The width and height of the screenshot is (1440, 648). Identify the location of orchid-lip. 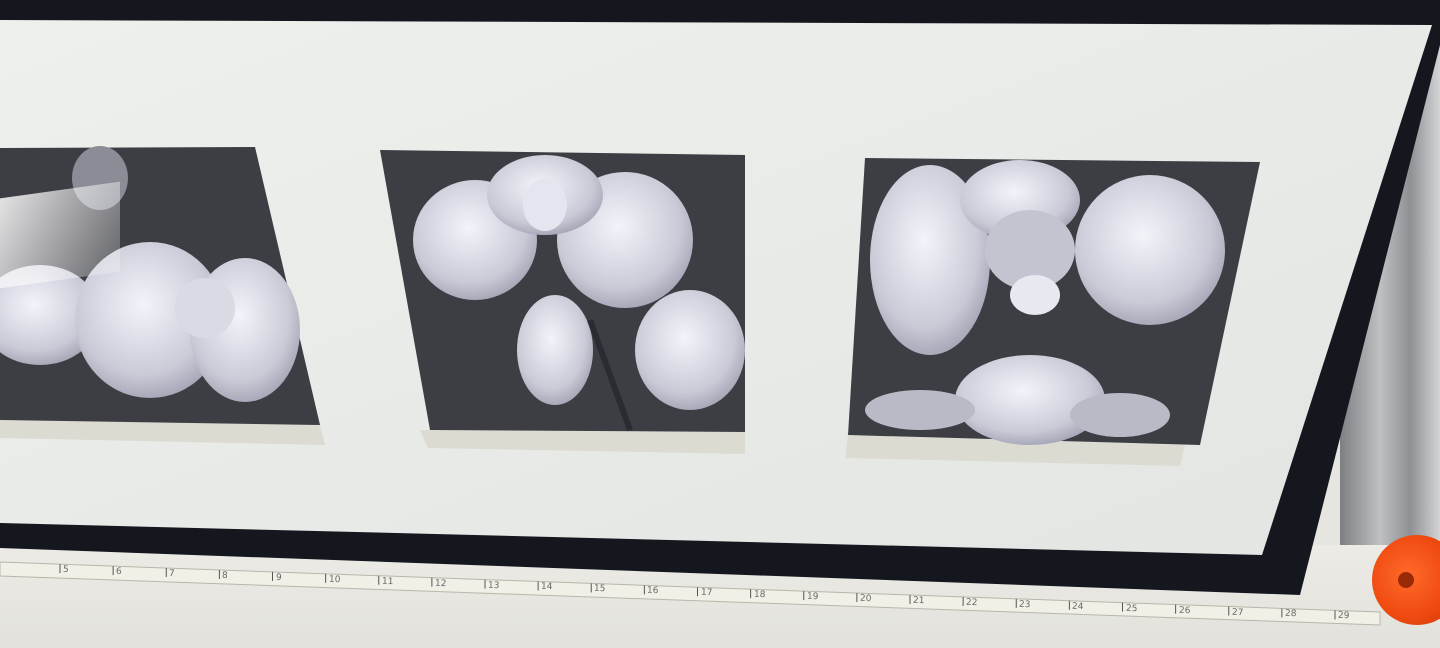
(1035, 295).